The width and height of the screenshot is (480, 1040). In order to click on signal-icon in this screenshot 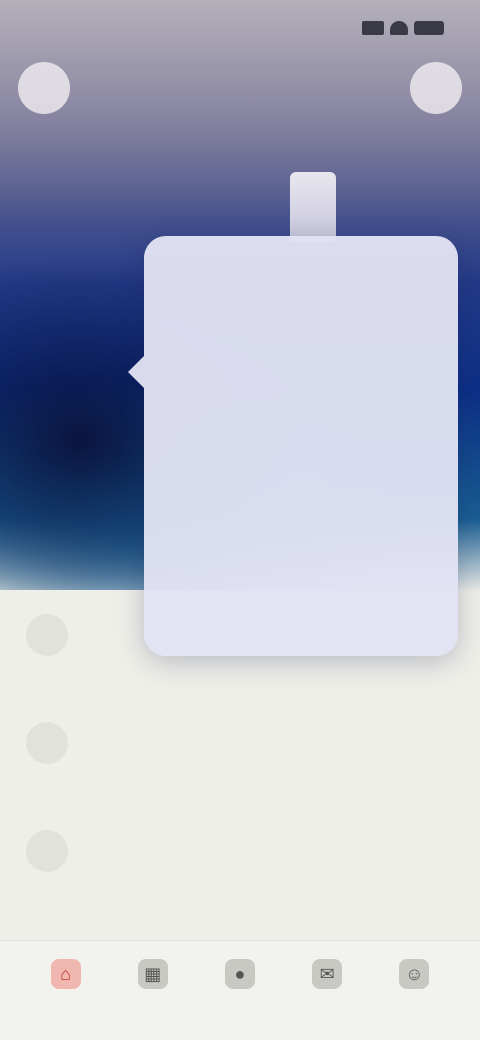, I will do `click(373, 28)`.